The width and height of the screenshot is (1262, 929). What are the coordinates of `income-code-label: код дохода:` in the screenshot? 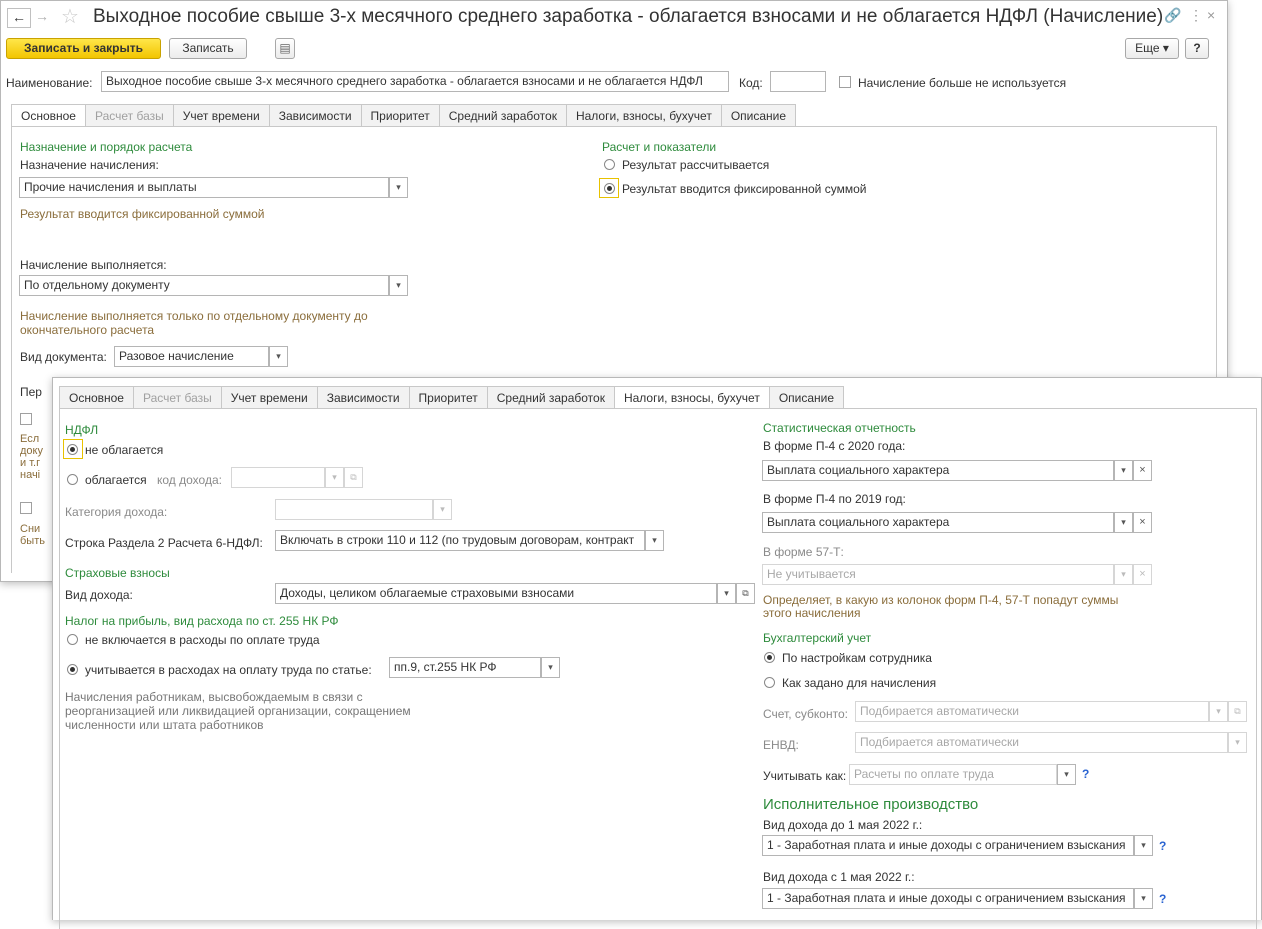 It's located at (189, 480).